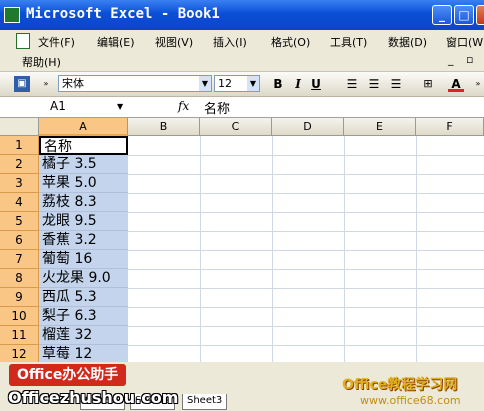 The image size is (484, 411). I want to click on row-header: 8, so click(19, 278).